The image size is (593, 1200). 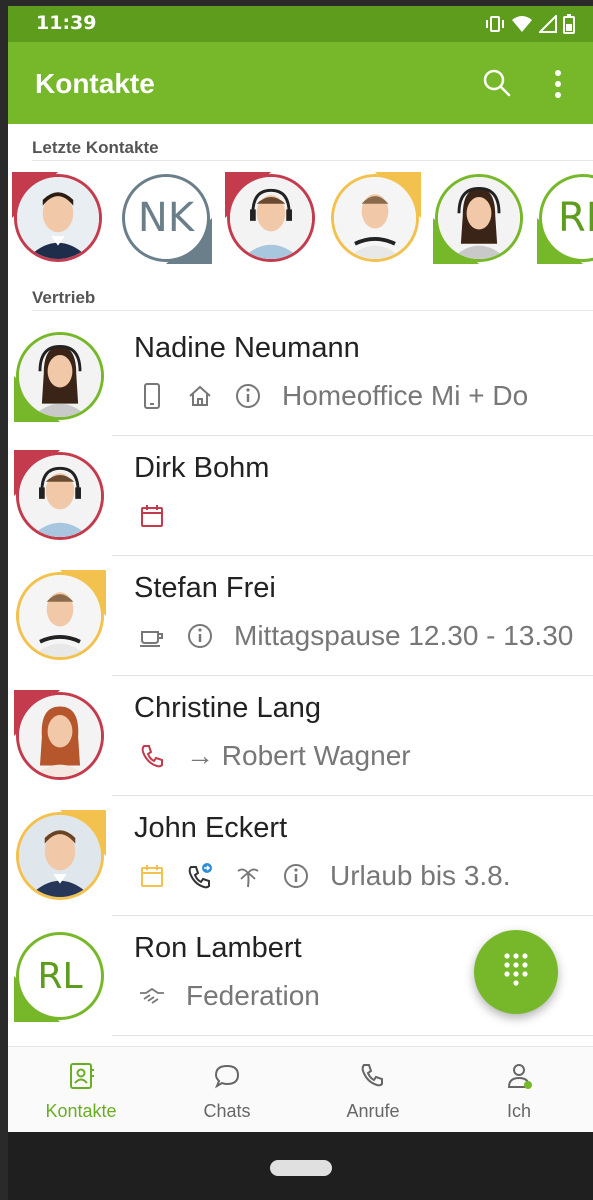 I want to click on tab-label: Anrufe, so click(x=373, y=1111).